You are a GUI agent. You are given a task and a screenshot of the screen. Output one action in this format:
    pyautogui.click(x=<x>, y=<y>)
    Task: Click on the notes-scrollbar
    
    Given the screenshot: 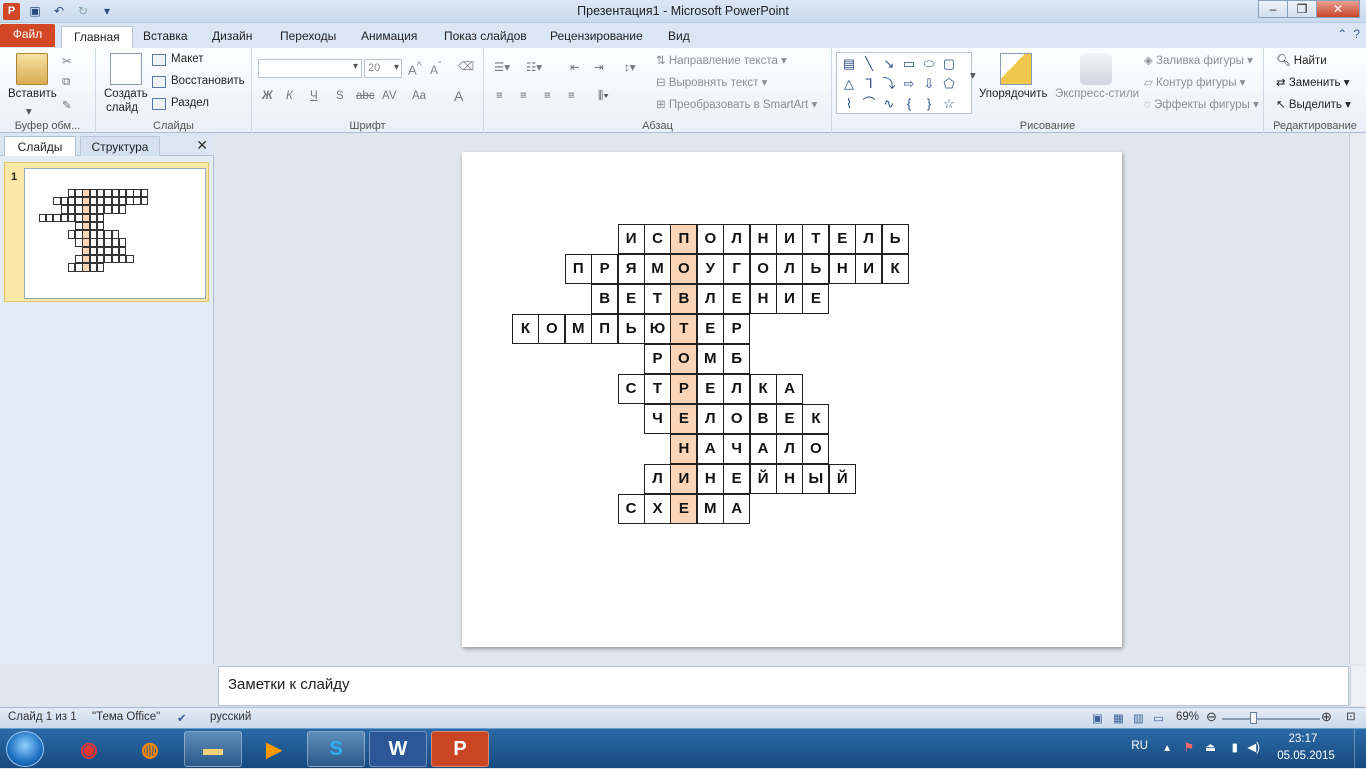 What is the action you would take?
    pyautogui.click(x=1358, y=686)
    